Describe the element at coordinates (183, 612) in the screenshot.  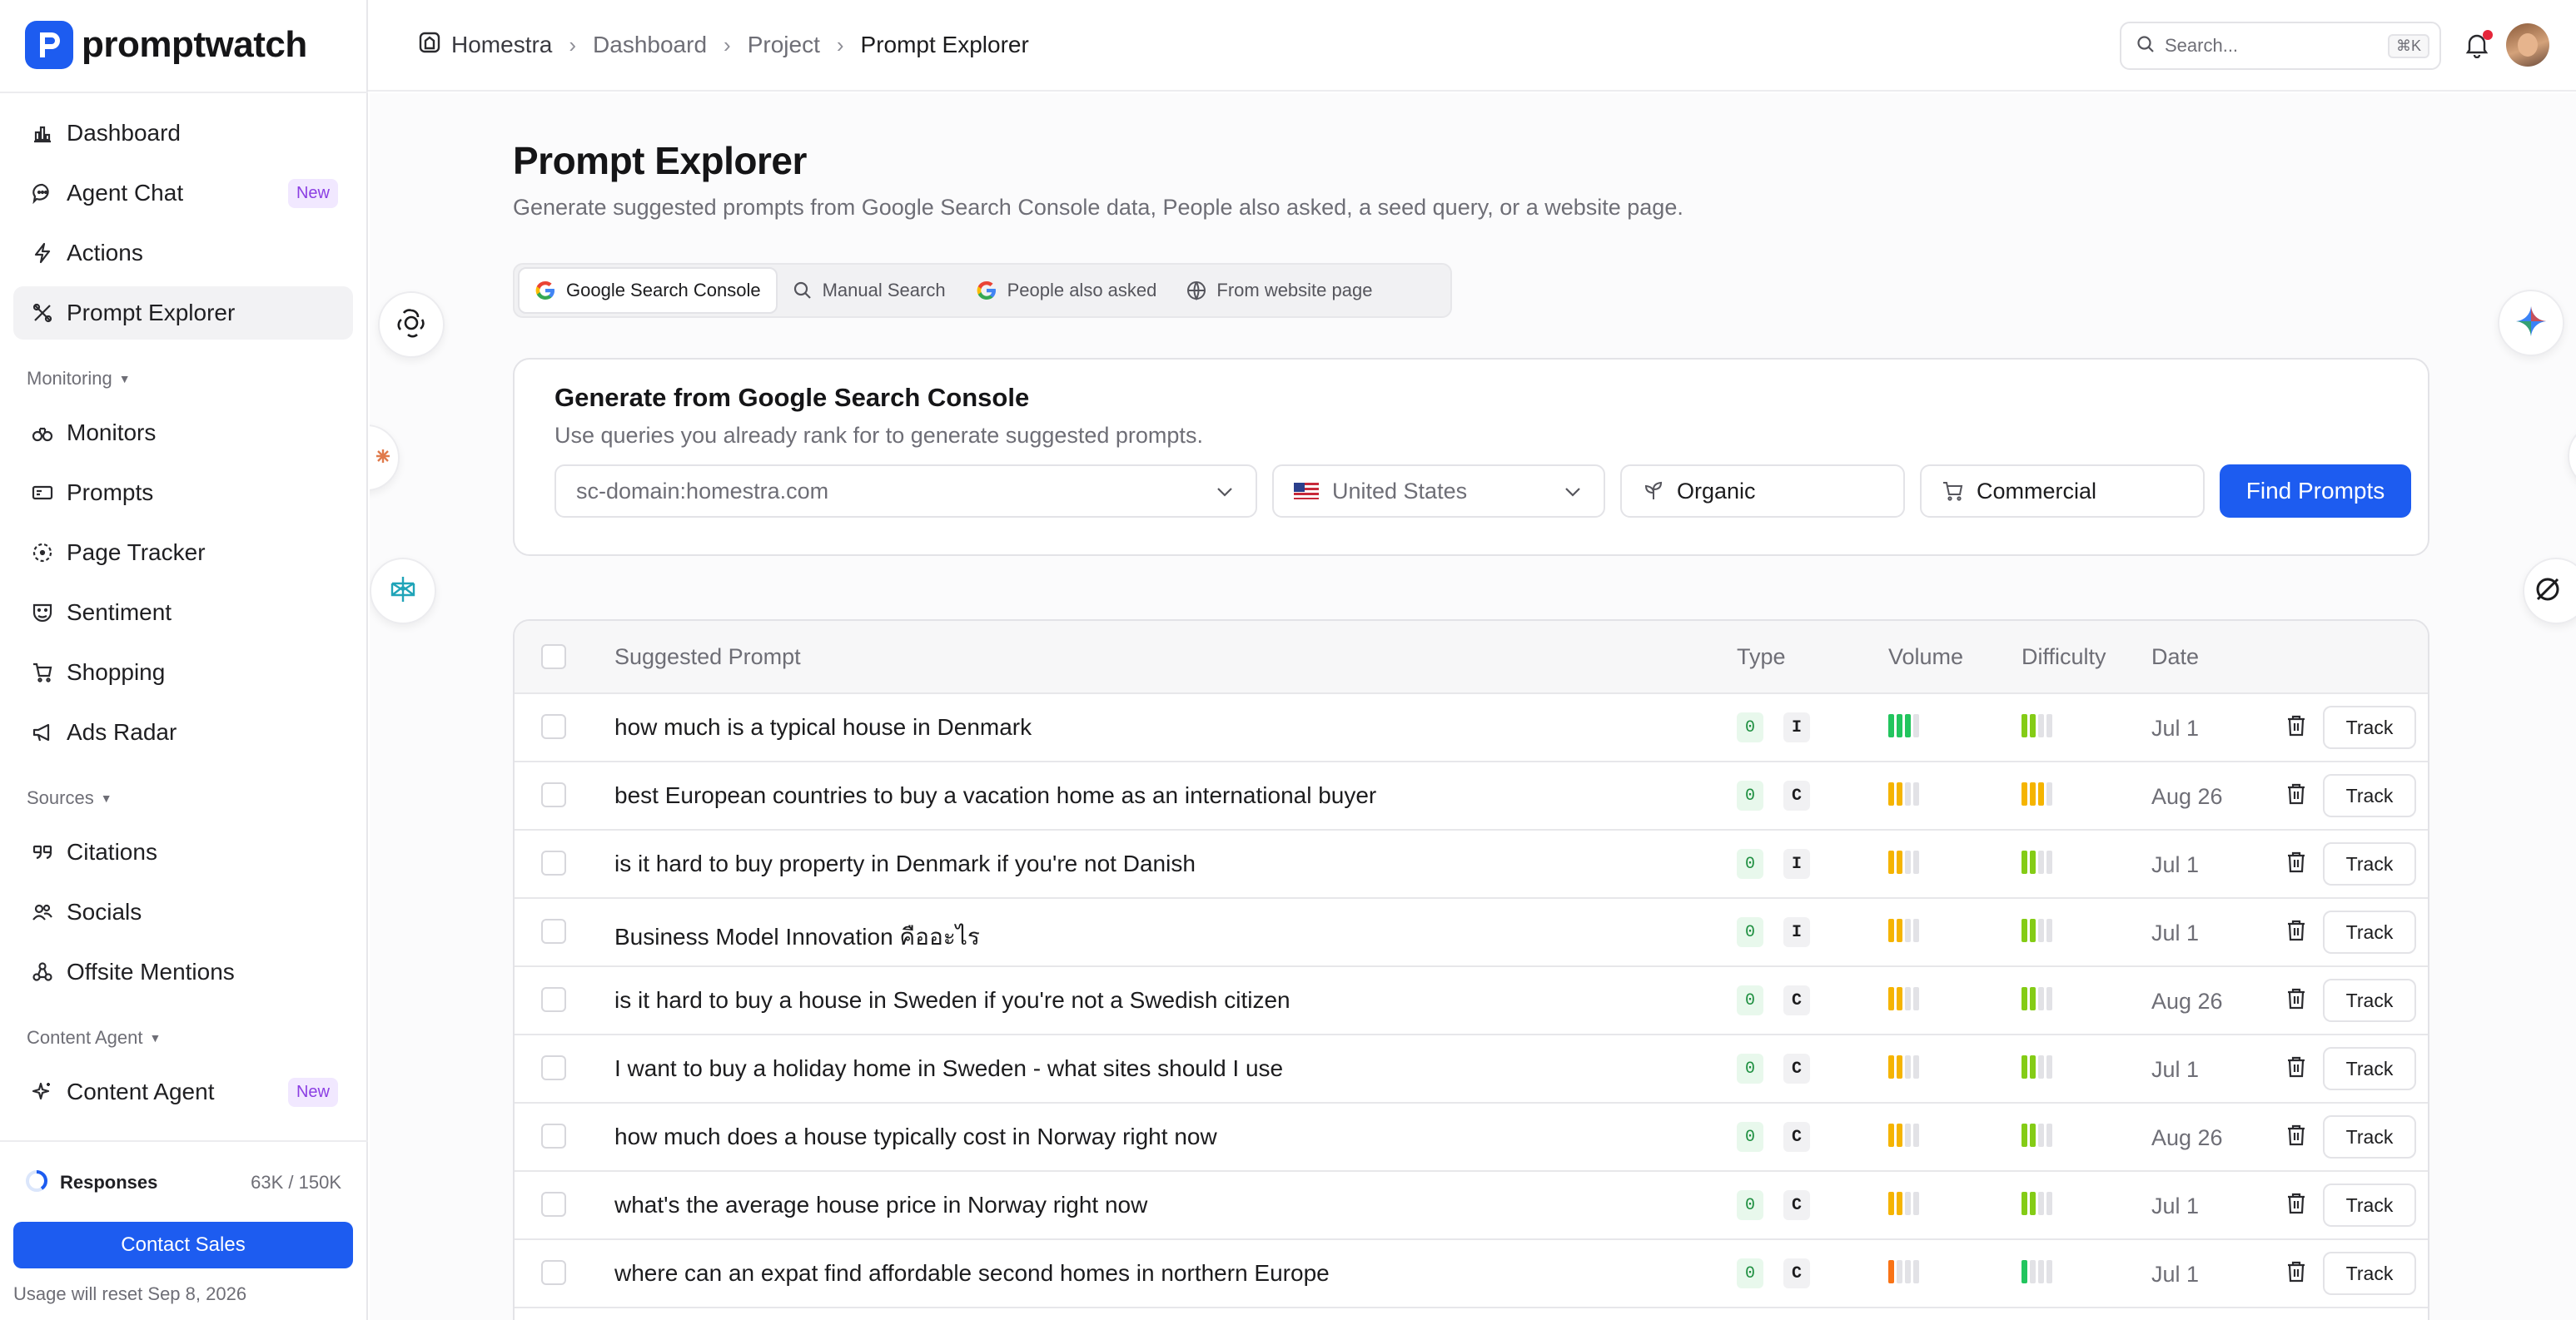
I see `sidebar-item-sentiment: Sentiment` at that location.